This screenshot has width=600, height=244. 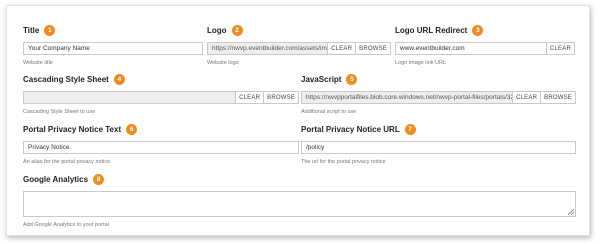 What do you see at coordinates (478, 30) in the screenshot?
I see `badge-3: 3` at bounding box center [478, 30].